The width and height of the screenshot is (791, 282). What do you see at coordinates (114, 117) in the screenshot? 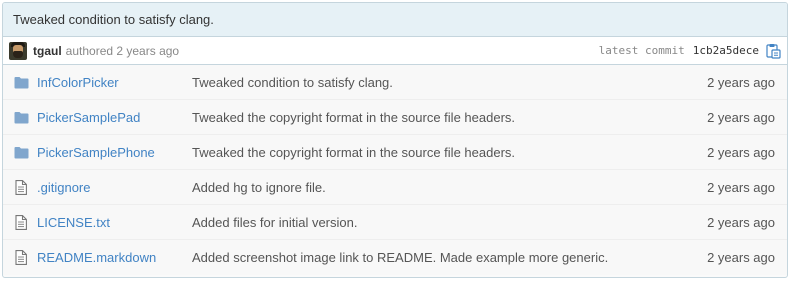
I see `file-name-link: PickerSamplePad` at bounding box center [114, 117].